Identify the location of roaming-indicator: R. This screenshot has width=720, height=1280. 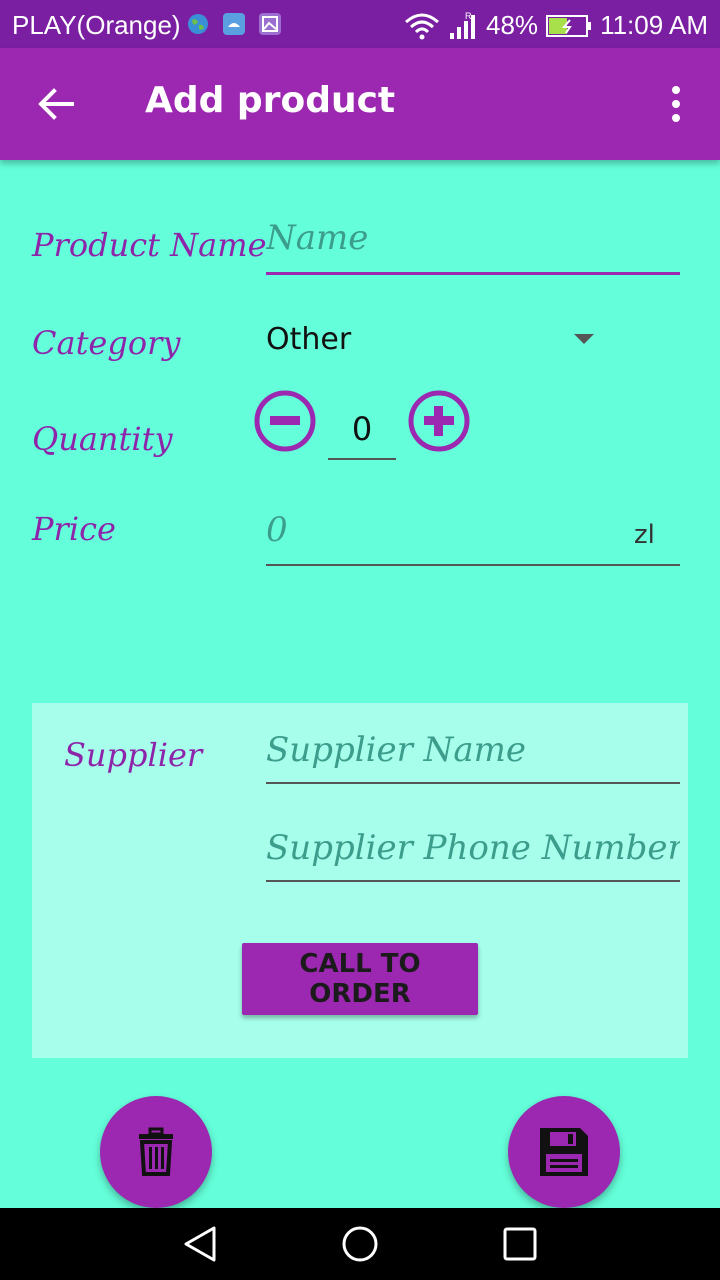
(468, 16).